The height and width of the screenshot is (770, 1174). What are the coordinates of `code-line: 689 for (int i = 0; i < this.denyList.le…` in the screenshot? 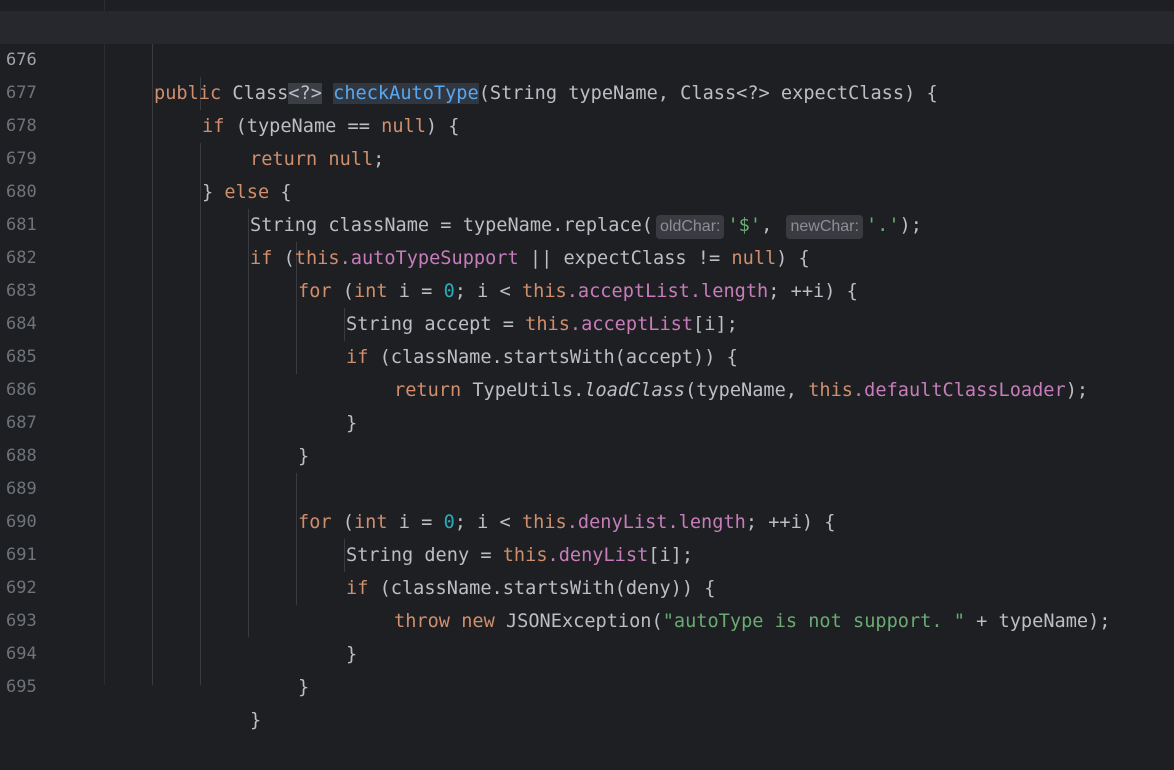 It's located at (587, 486).